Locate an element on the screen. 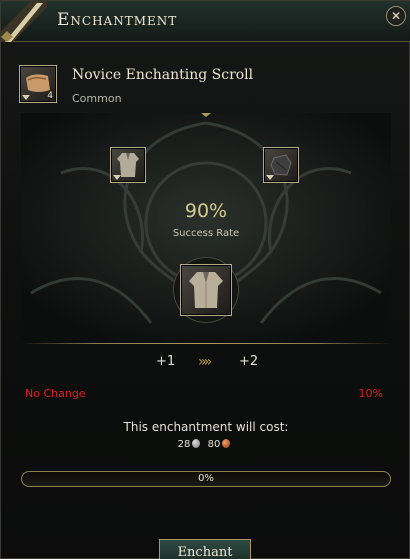  fail-chance-value: 10% is located at coordinates (370, 393).